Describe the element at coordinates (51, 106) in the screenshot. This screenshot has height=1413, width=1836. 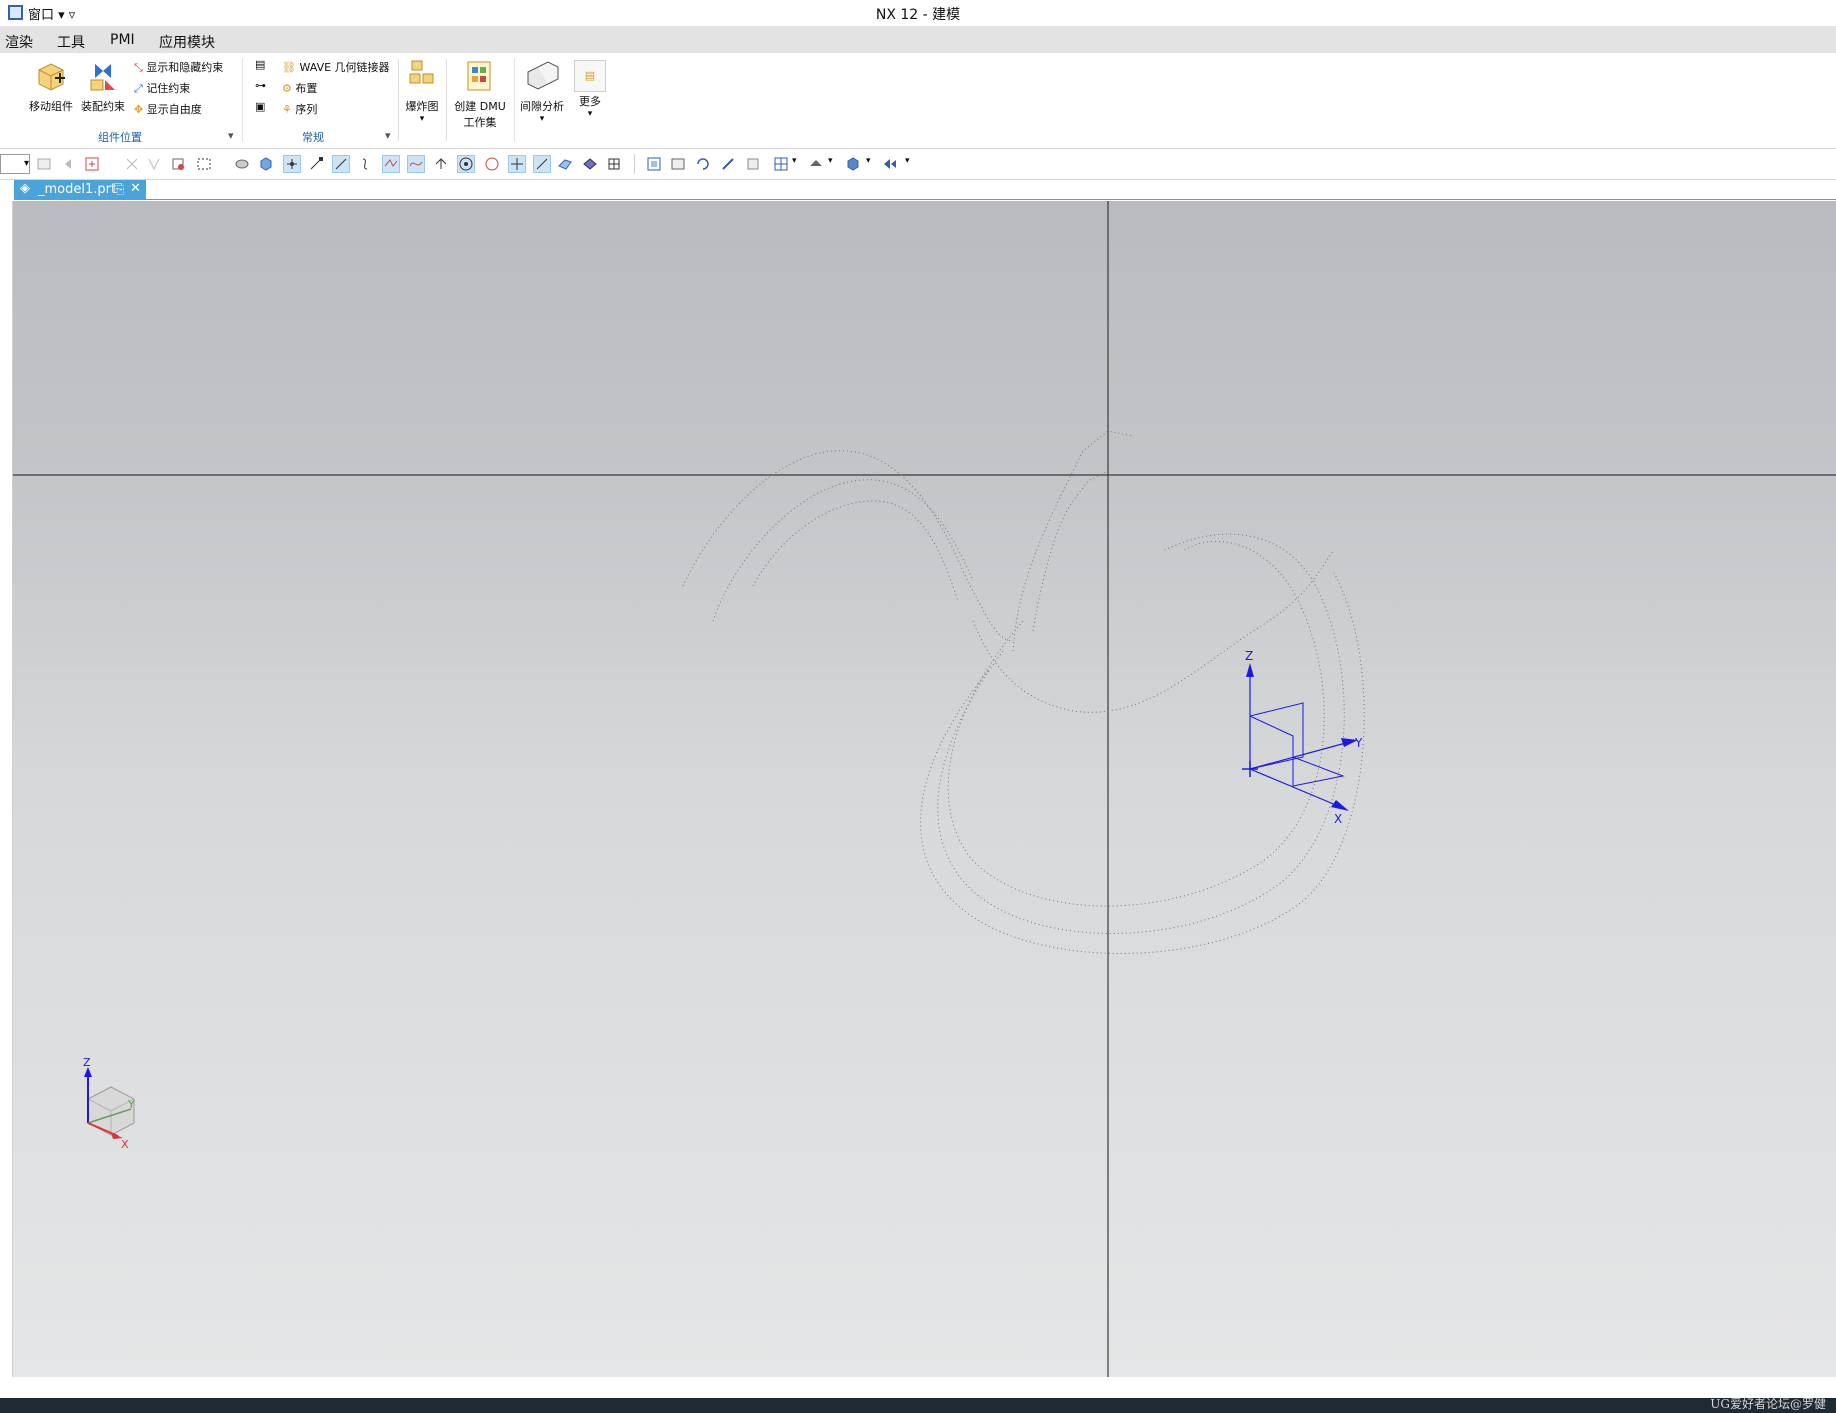
I see `move-component-label: 移动组件` at that location.